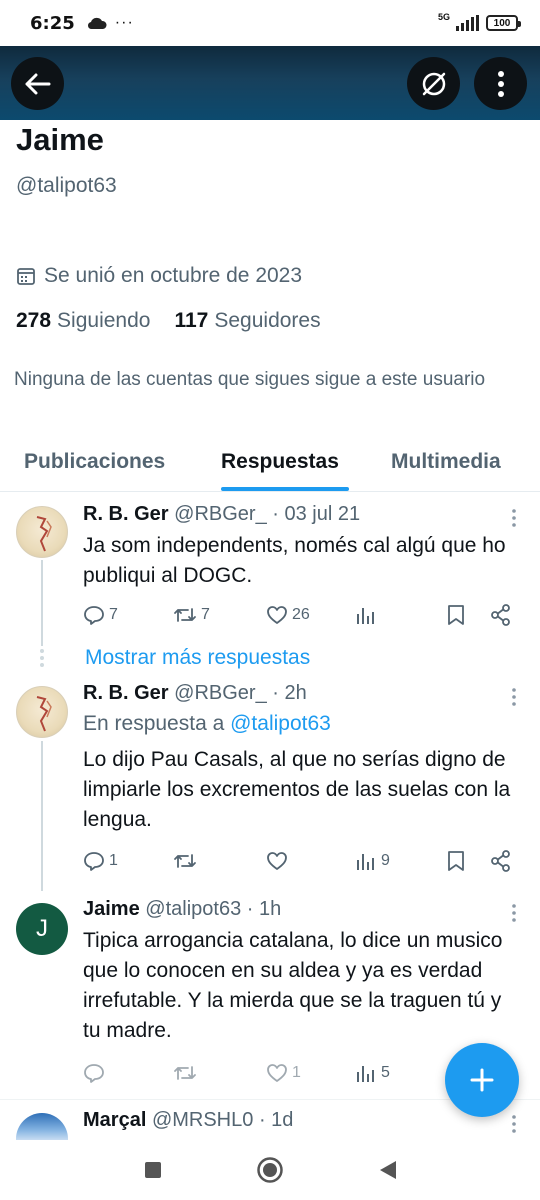 This screenshot has height=1200, width=540. I want to click on reply-to-handle-link: @talipot63, so click(280, 723).